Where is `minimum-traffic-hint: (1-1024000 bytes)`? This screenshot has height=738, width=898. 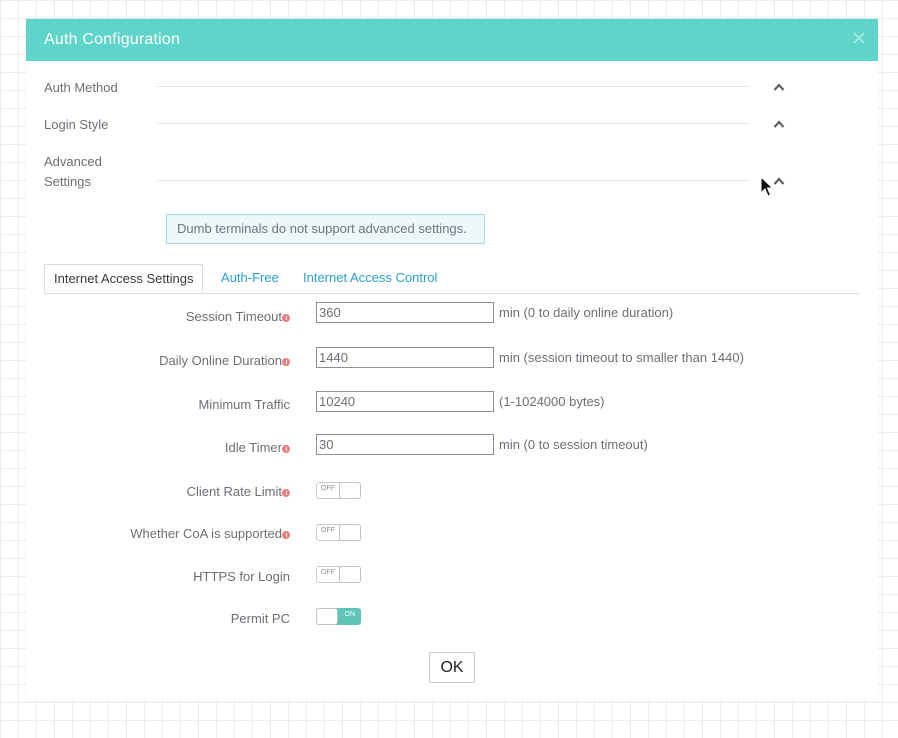 minimum-traffic-hint: (1-1024000 bytes) is located at coordinates (552, 401).